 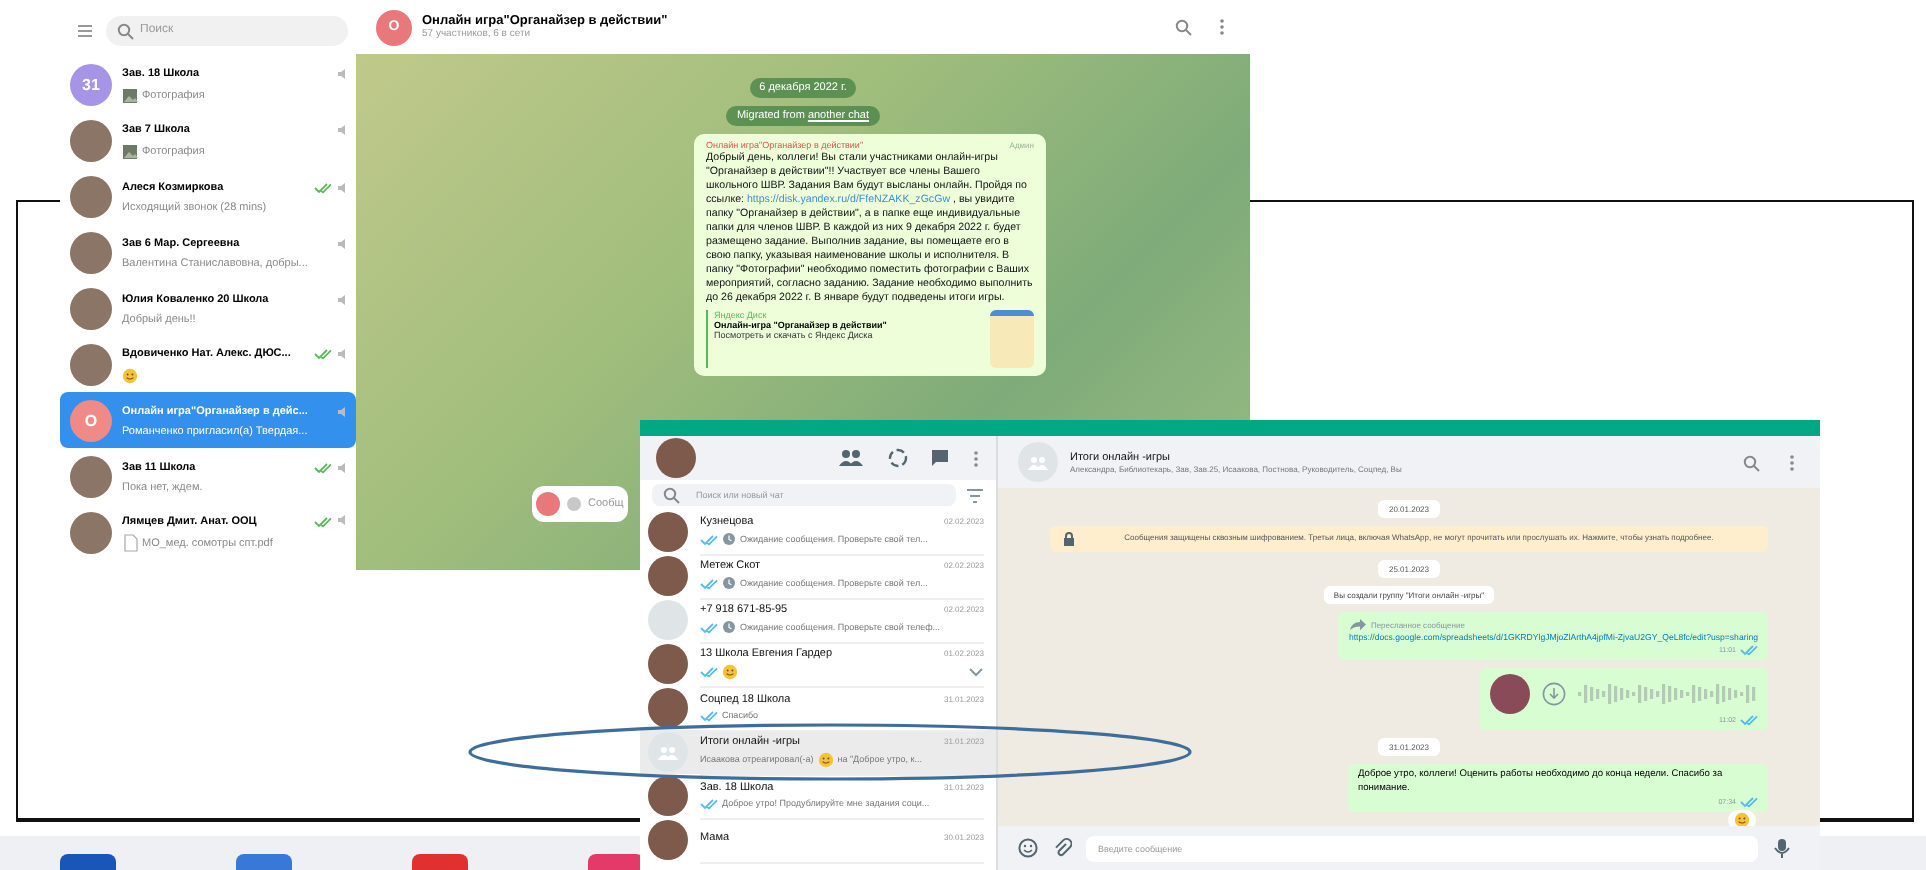 I want to click on community-icon, so click(x=851, y=458).